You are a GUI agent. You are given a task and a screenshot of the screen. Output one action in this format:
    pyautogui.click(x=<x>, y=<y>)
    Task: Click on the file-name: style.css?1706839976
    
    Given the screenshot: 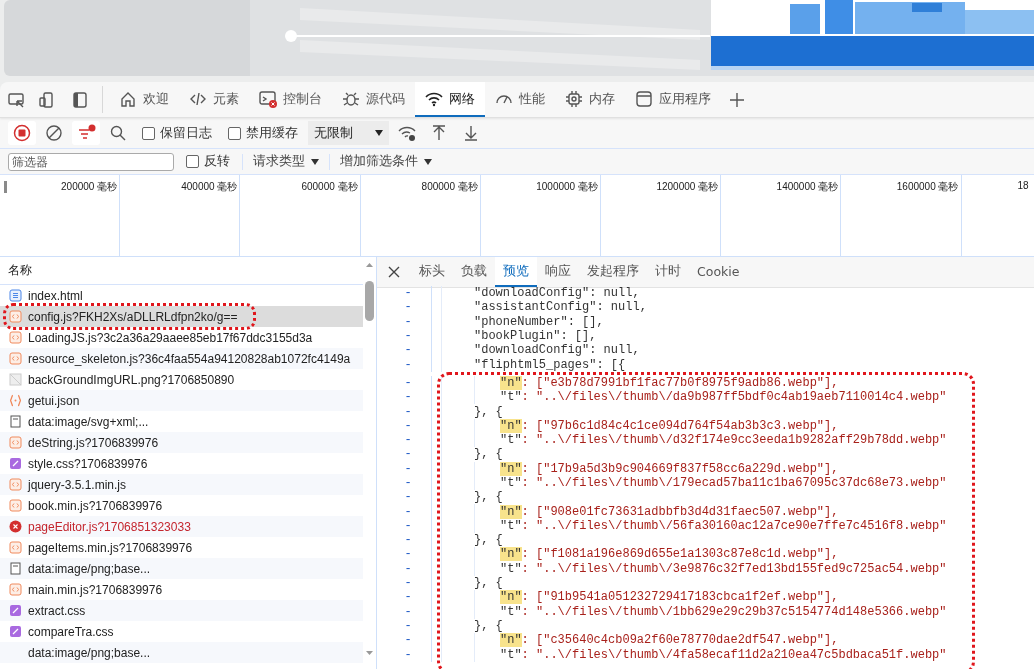 What is the action you would take?
    pyautogui.click(x=88, y=463)
    